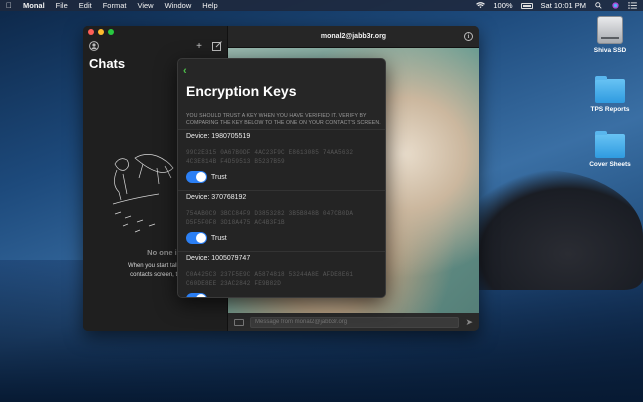  I want to click on battery-percent: 100%, so click(503, 5).